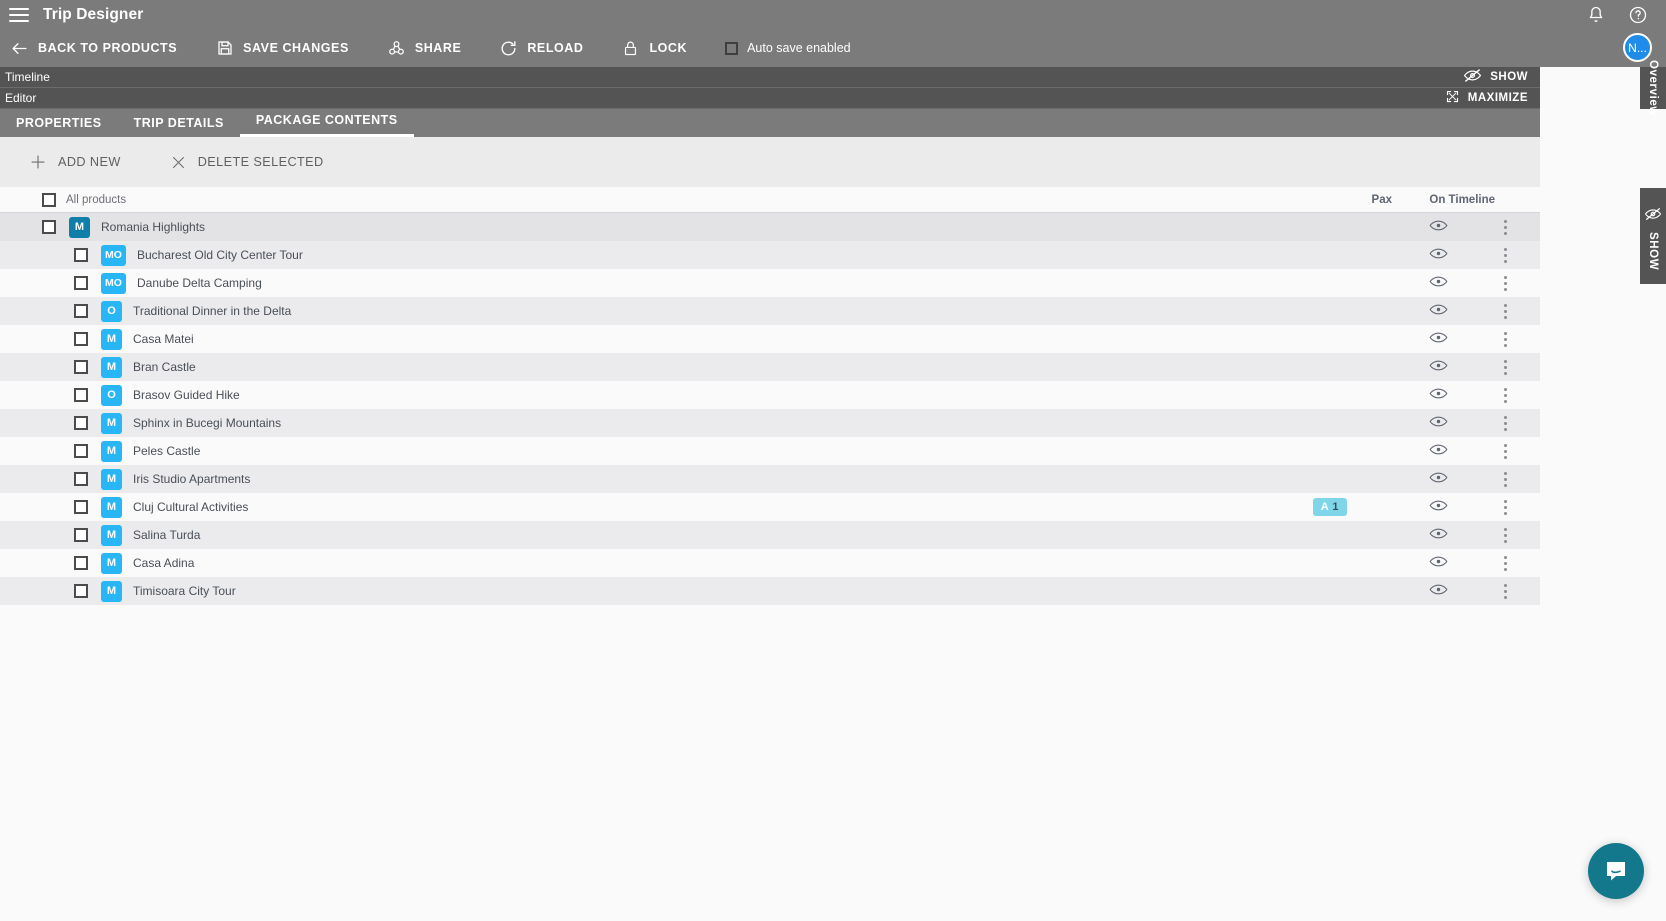 This screenshot has height=921, width=1666. Describe the element at coordinates (179, 126) in the screenshot. I see `tab-trip-details: TRIP DETAILS` at that location.